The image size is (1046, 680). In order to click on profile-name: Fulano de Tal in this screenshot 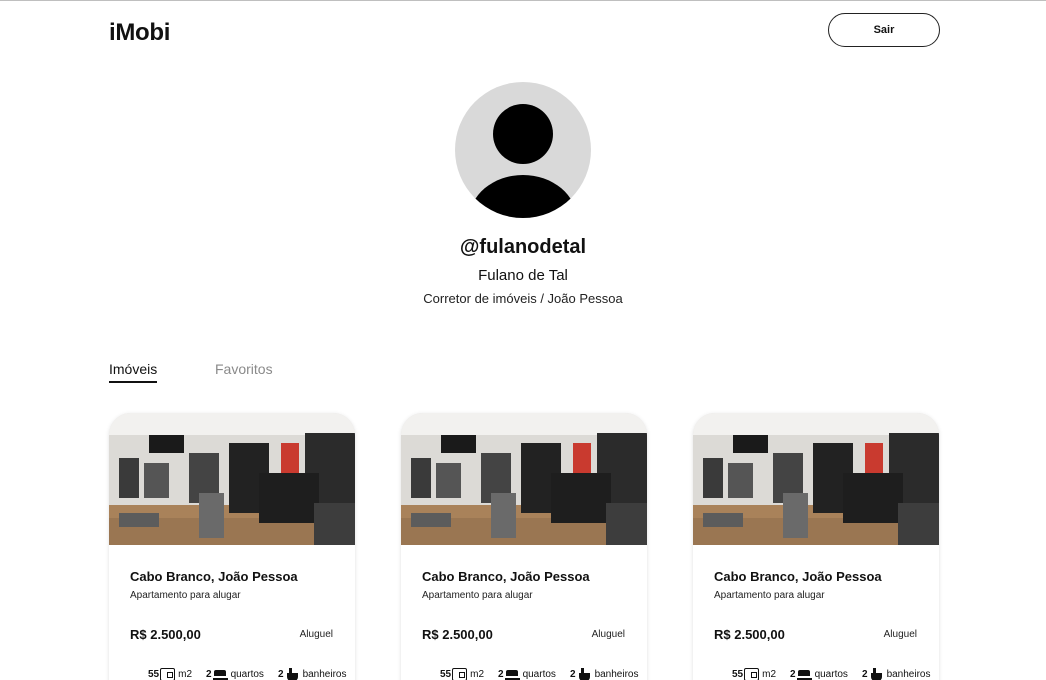, I will do `click(523, 275)`.